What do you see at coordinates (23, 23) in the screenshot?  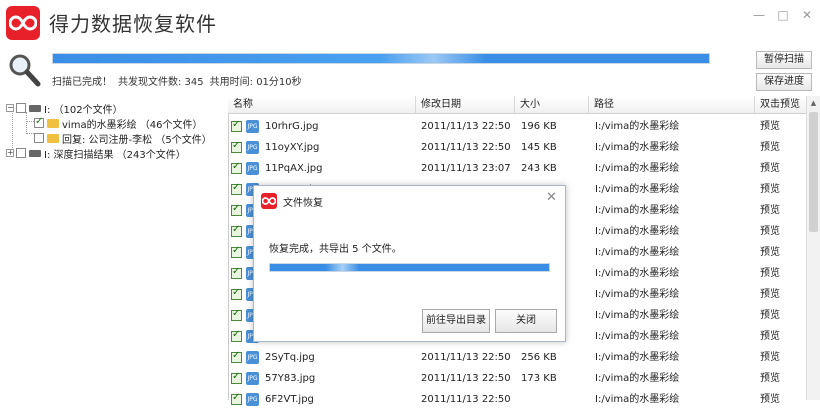 I see `app-logo-icon` at bounding box center [23, 23].